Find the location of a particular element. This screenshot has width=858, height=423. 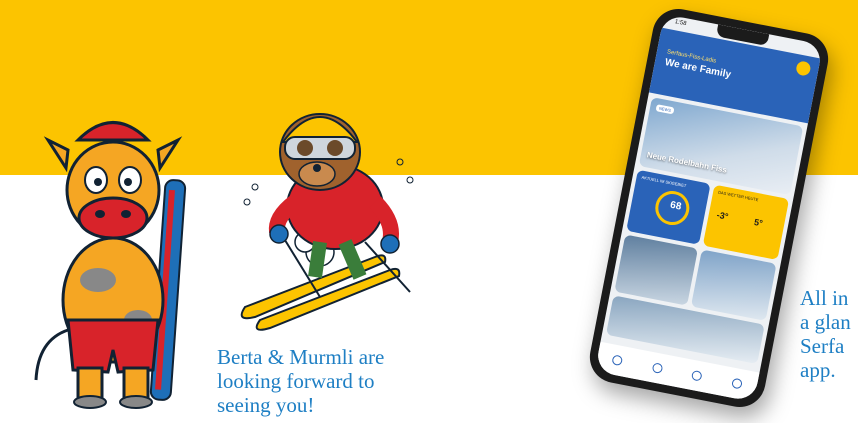

temp-max: 5° is located at coordinates (758, 222).